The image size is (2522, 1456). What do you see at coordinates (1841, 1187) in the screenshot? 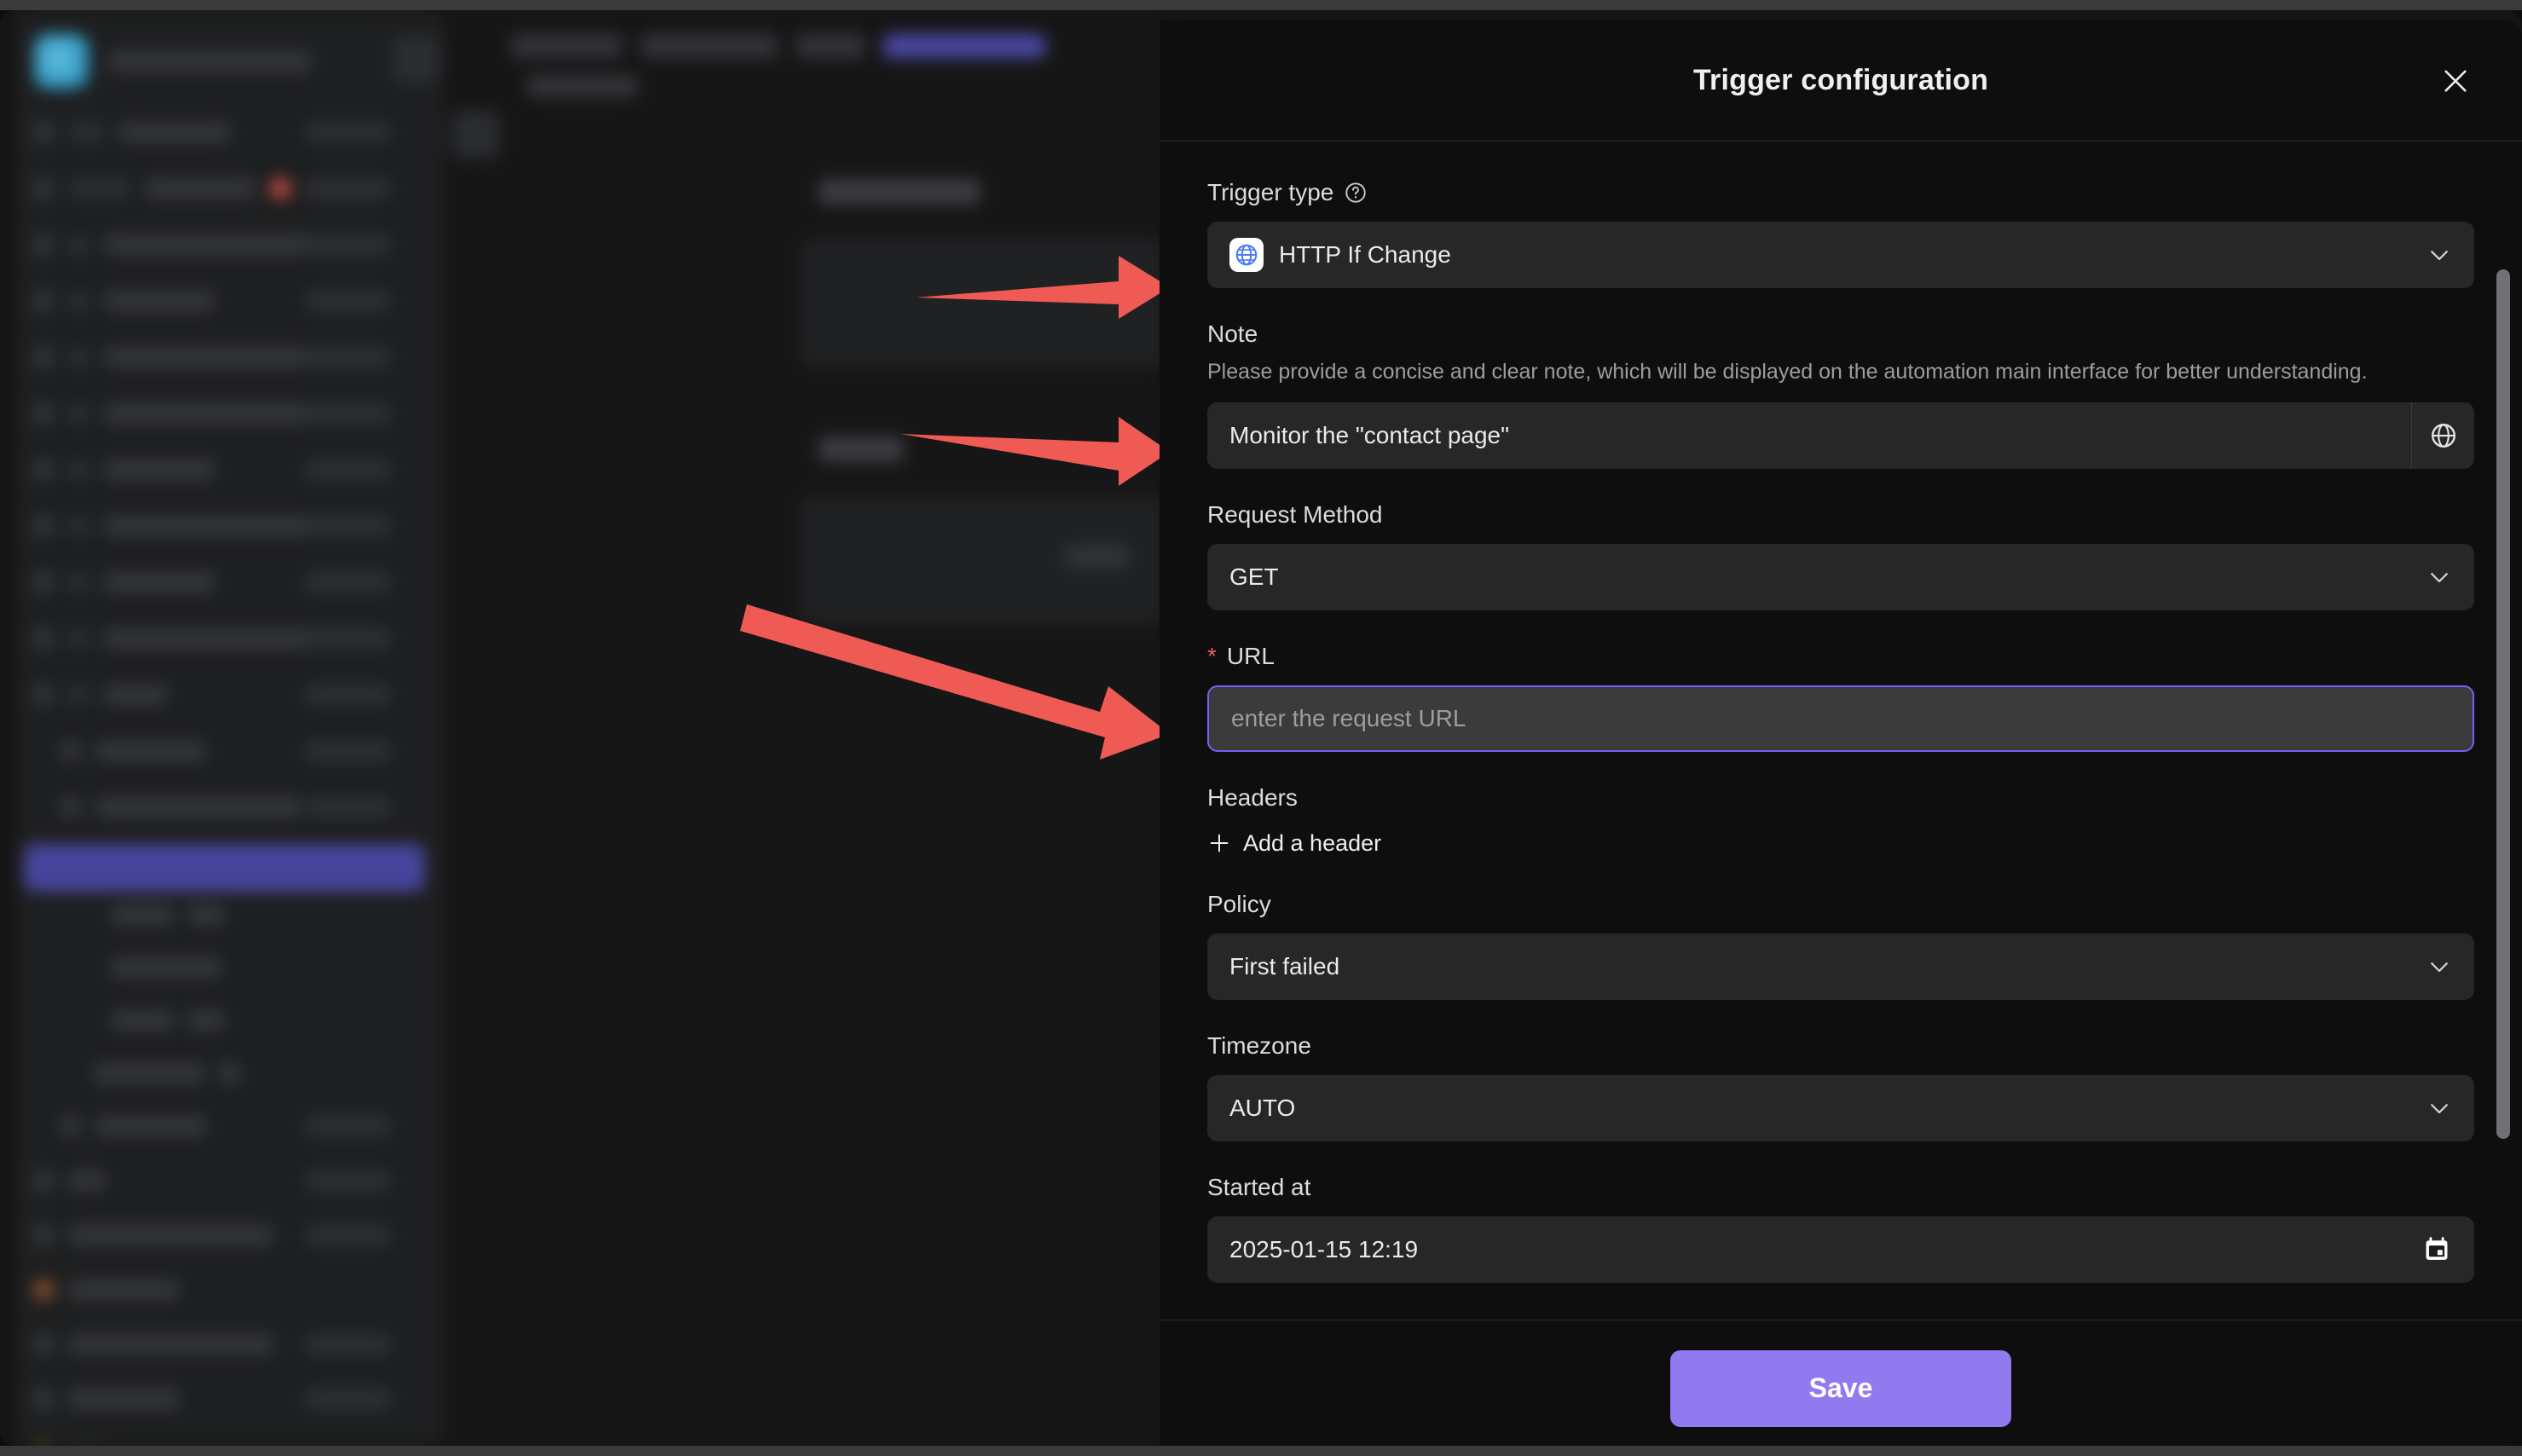
I see `field-label: Started at` at bounding box center [1841, 1187].